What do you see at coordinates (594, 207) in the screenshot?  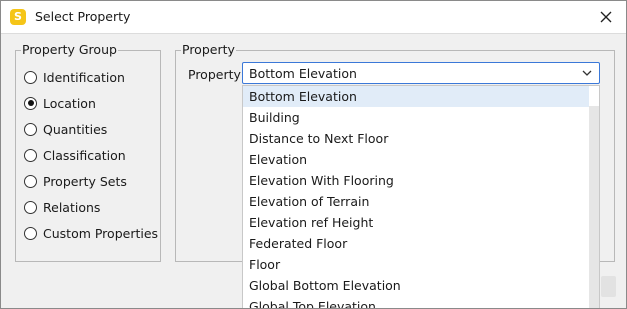 I see `dropdown-scrollbar` at bounding box center [594, 207].